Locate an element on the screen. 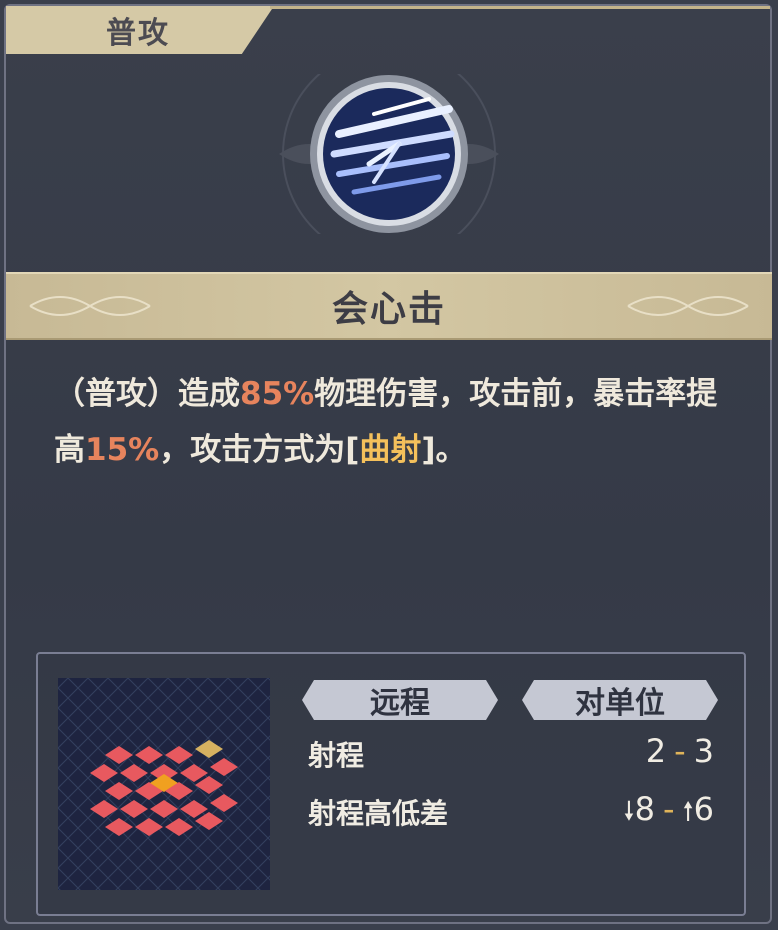 The image size is (778, 930). range-dash: - is located at coordinates (680, 751).